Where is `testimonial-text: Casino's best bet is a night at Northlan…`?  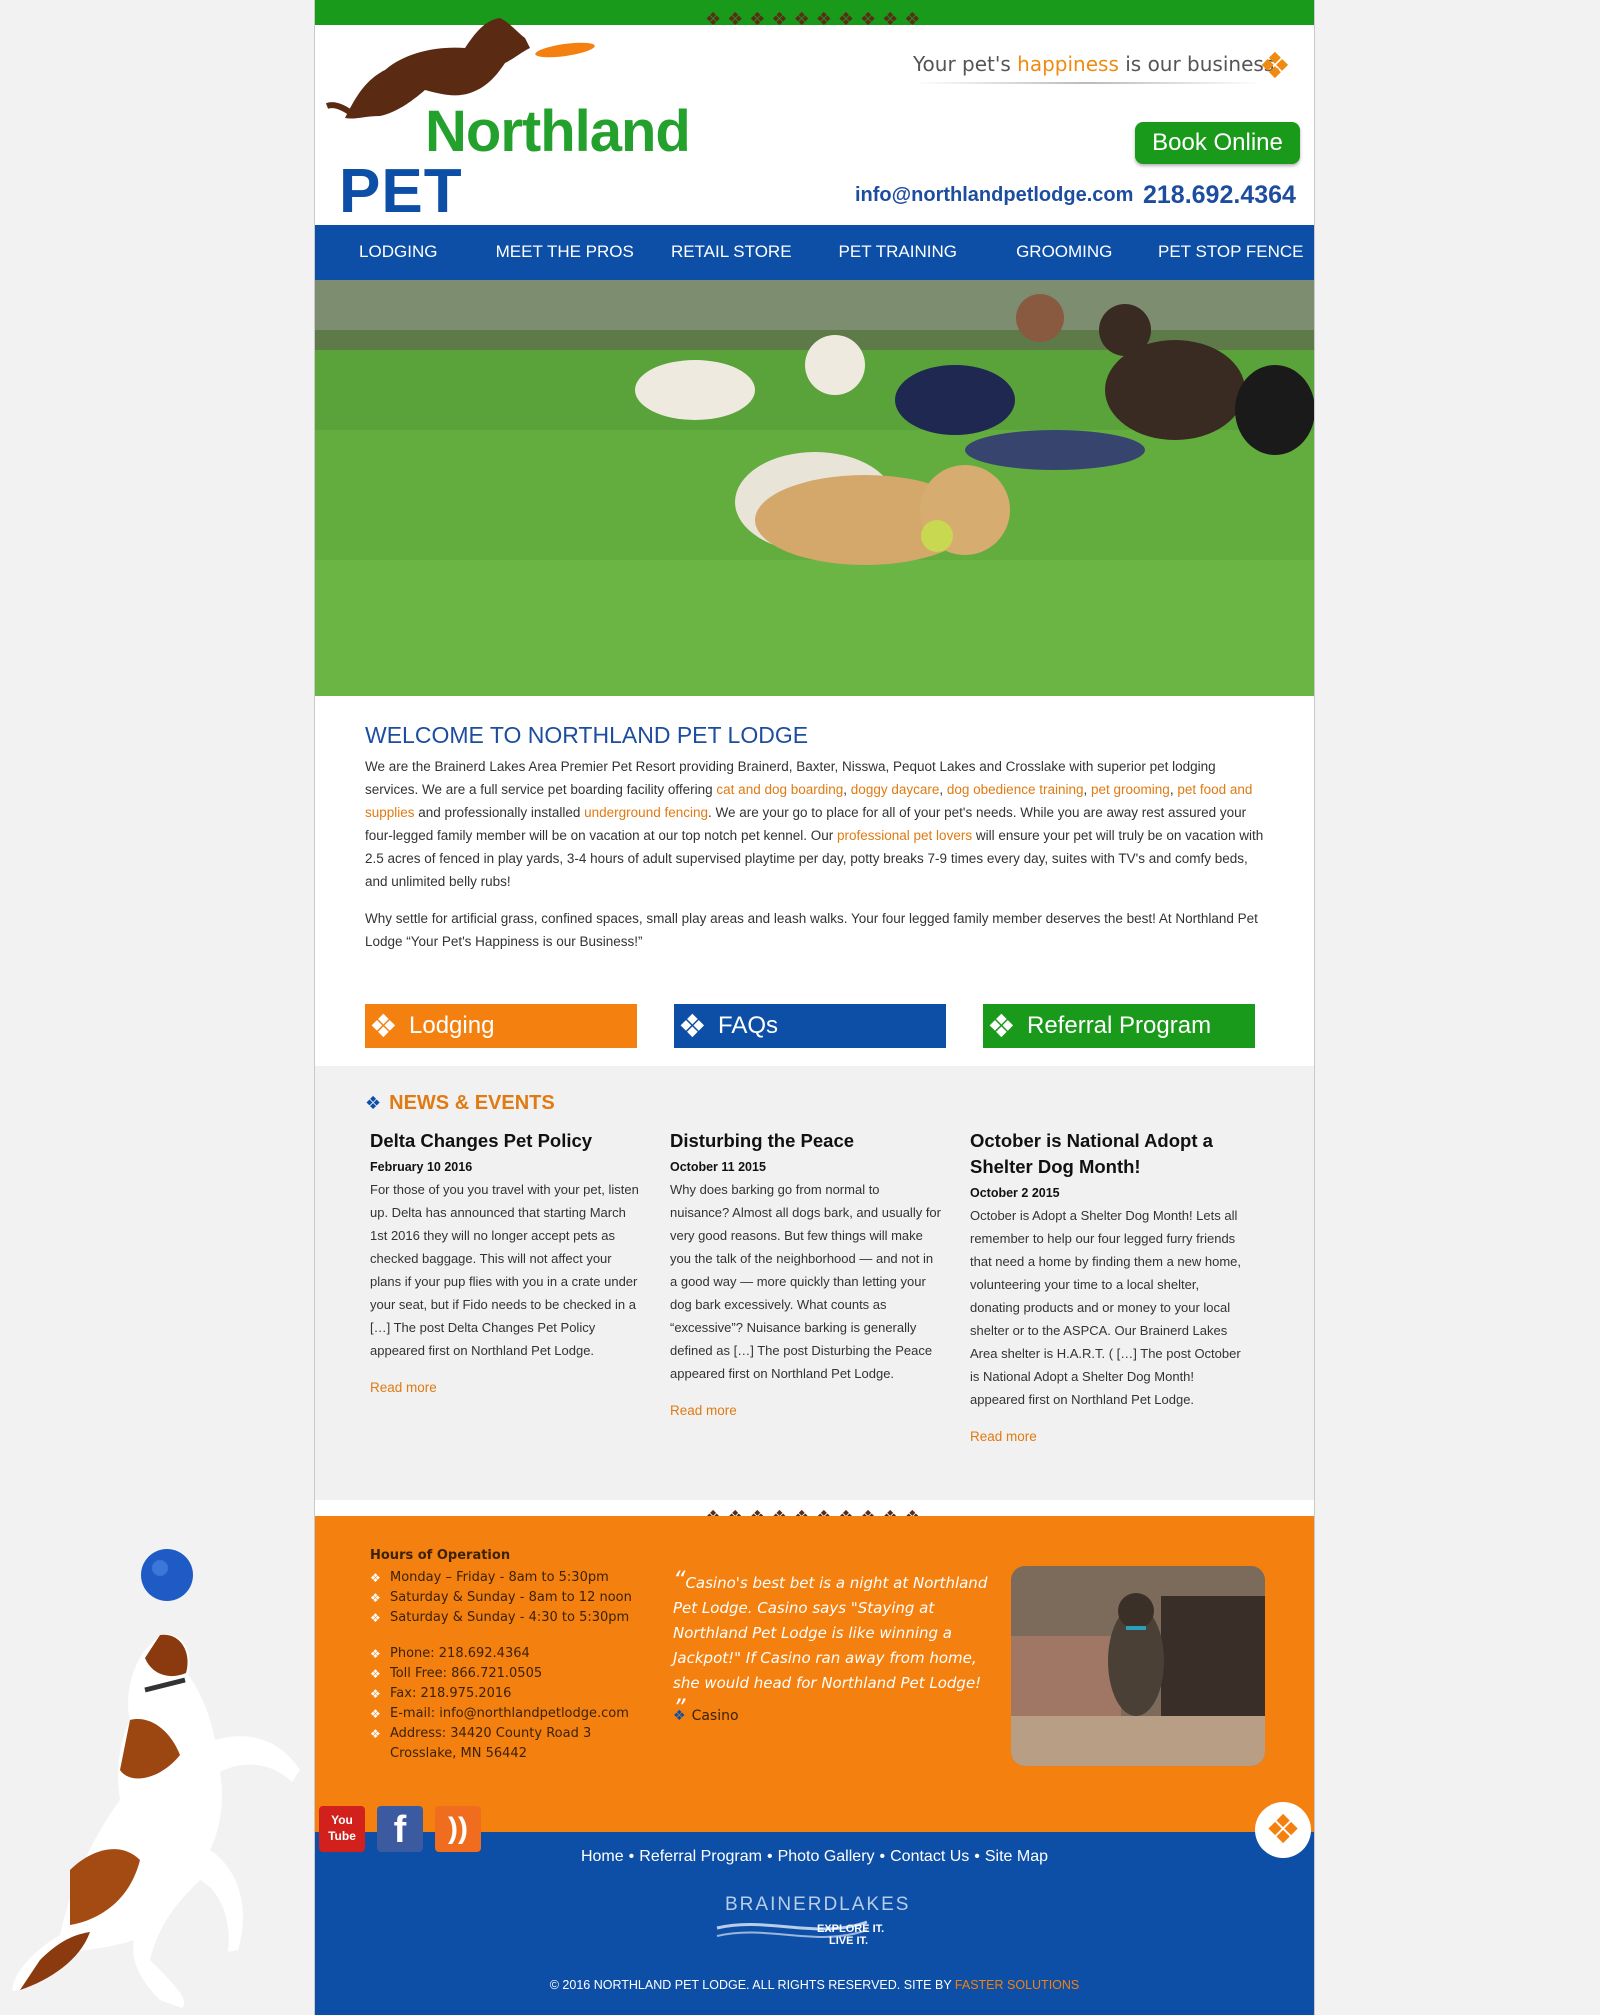
testimonial-text: Casino's best bet is a night at Northlan… is located at coordinates (830, 1633).